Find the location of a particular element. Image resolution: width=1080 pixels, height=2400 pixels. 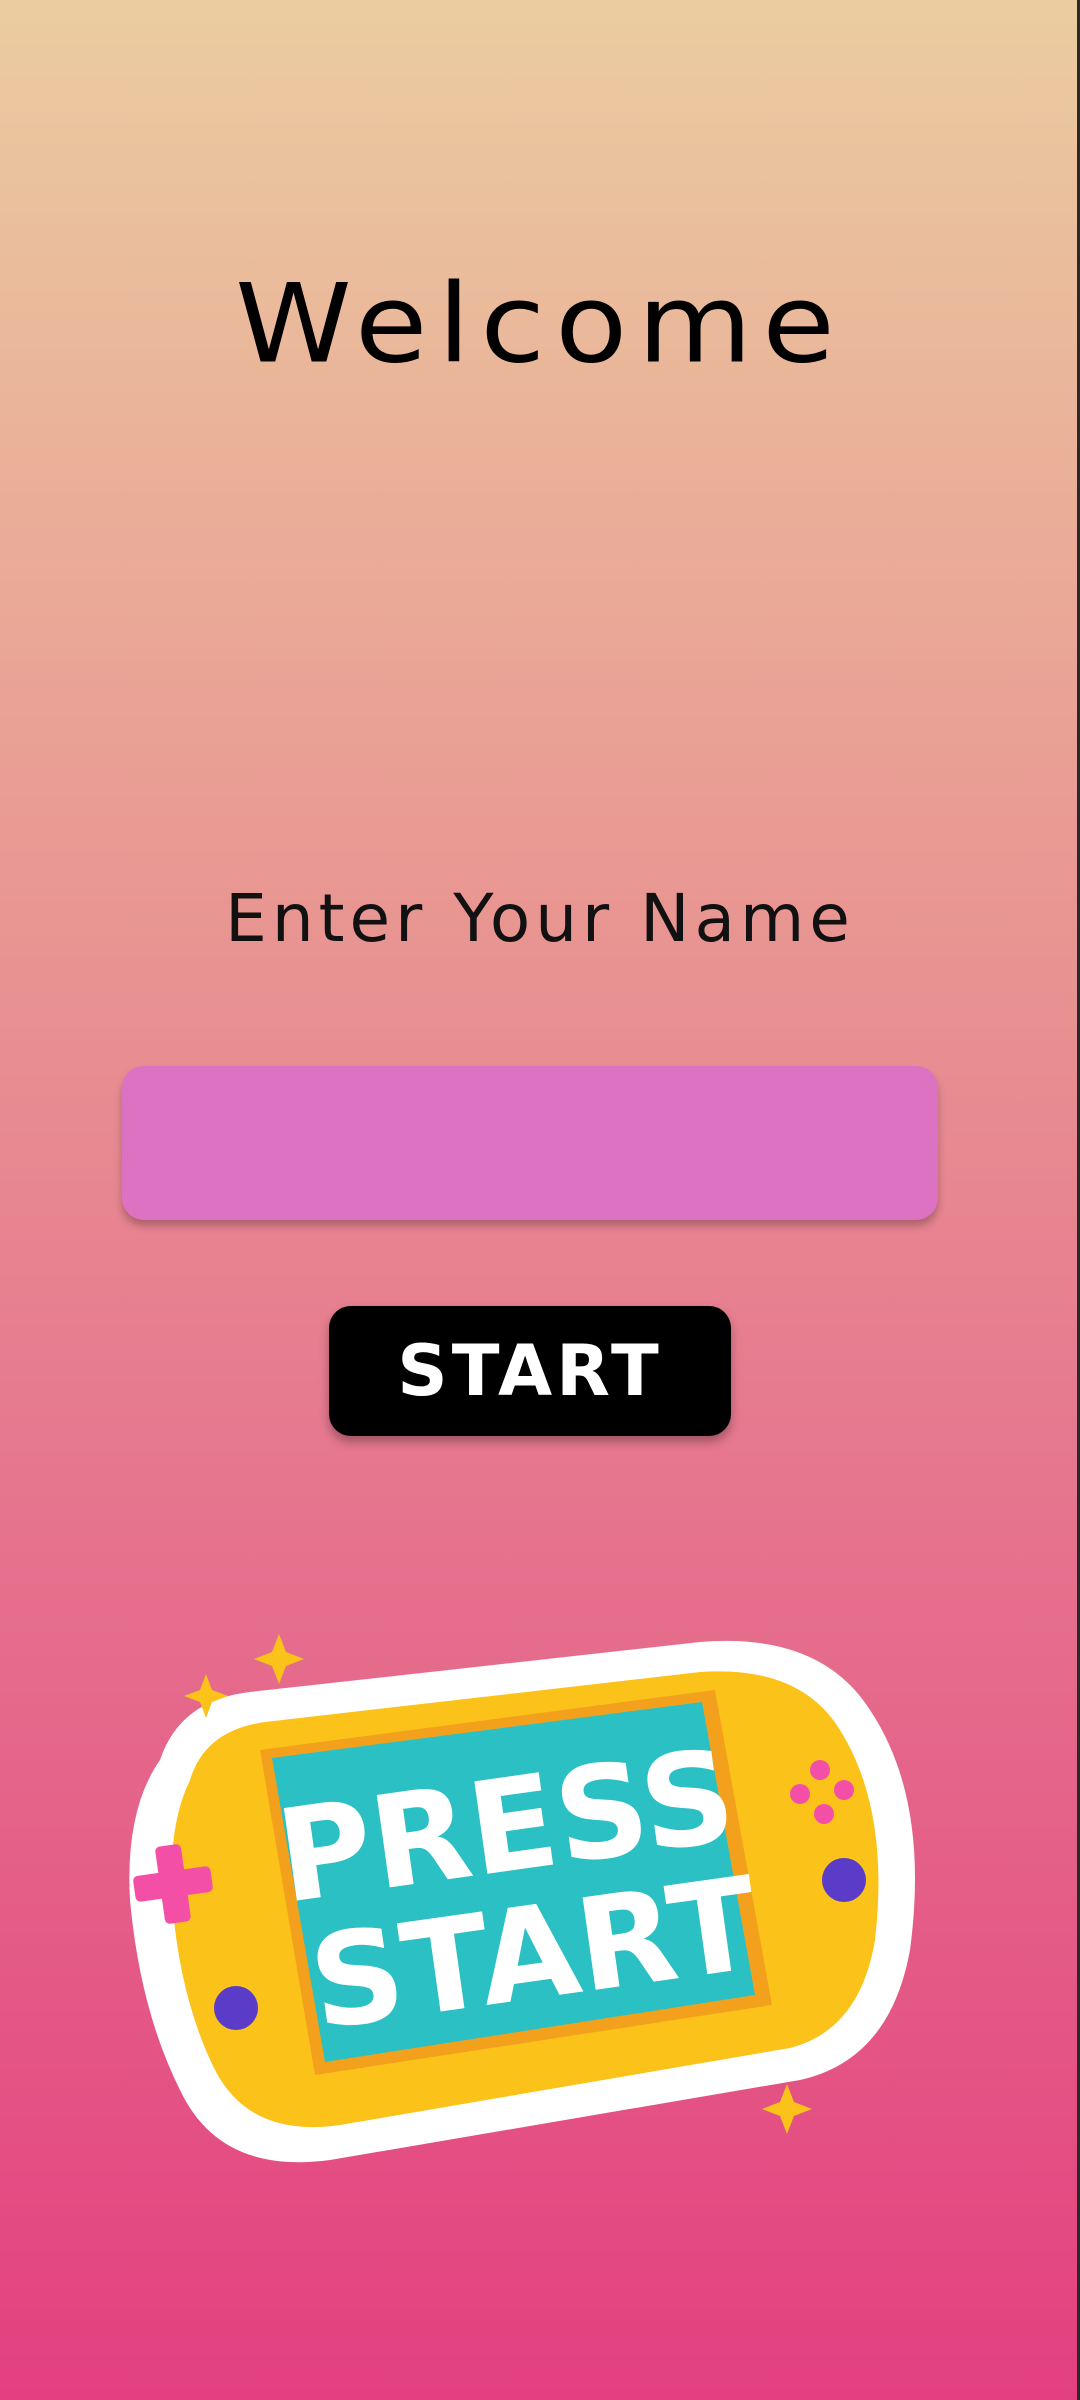

welcome-title: Welcome is located at coordinates (540, 324).